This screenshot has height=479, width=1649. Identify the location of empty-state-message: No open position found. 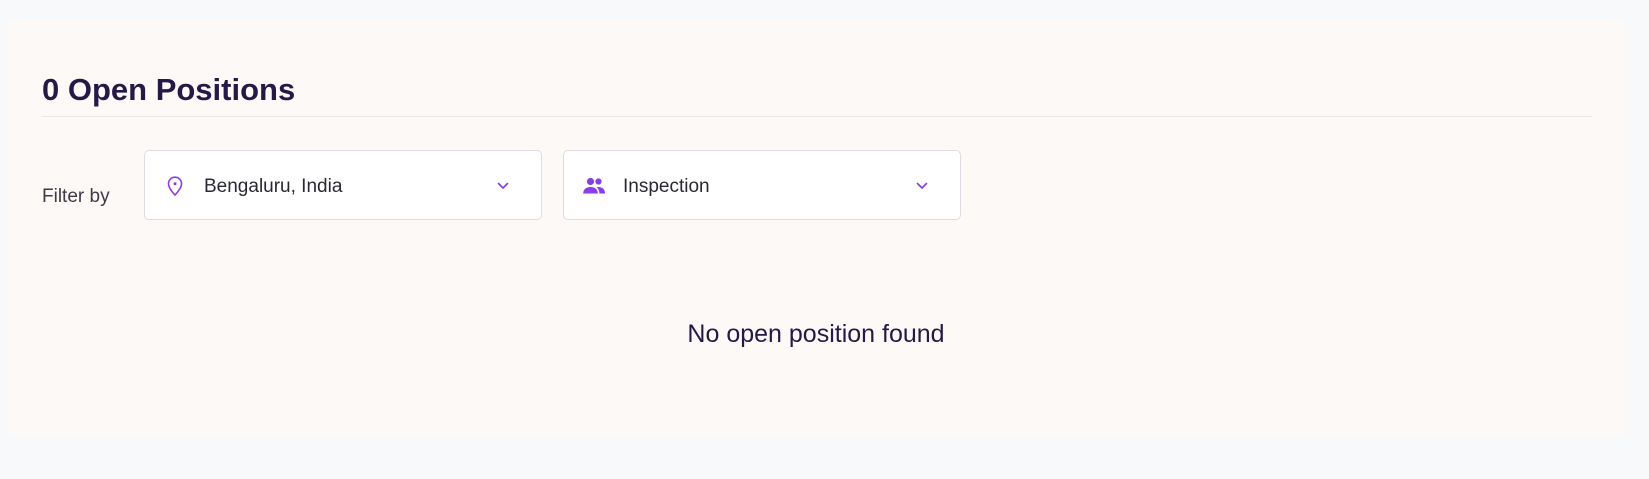
(816, 334).